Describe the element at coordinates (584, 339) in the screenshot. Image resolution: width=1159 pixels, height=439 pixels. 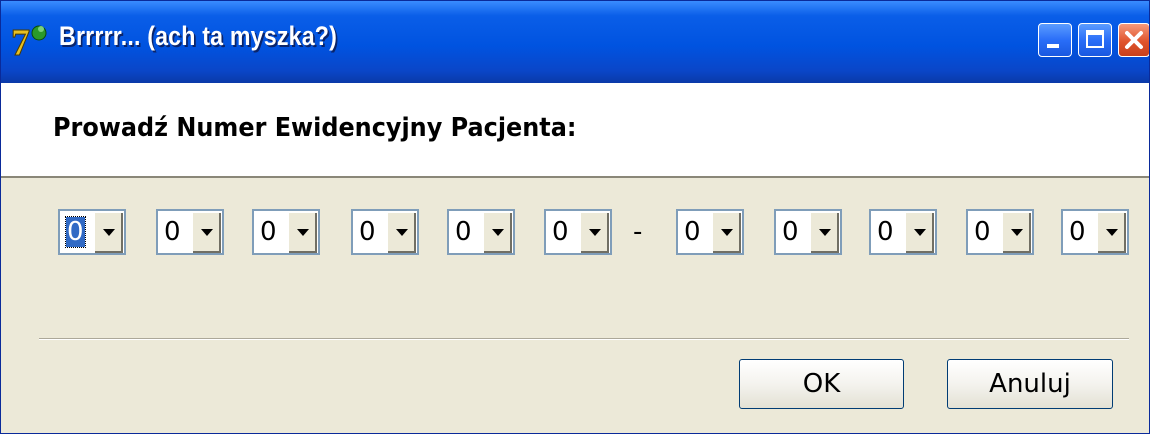
I see `divider` at that location.